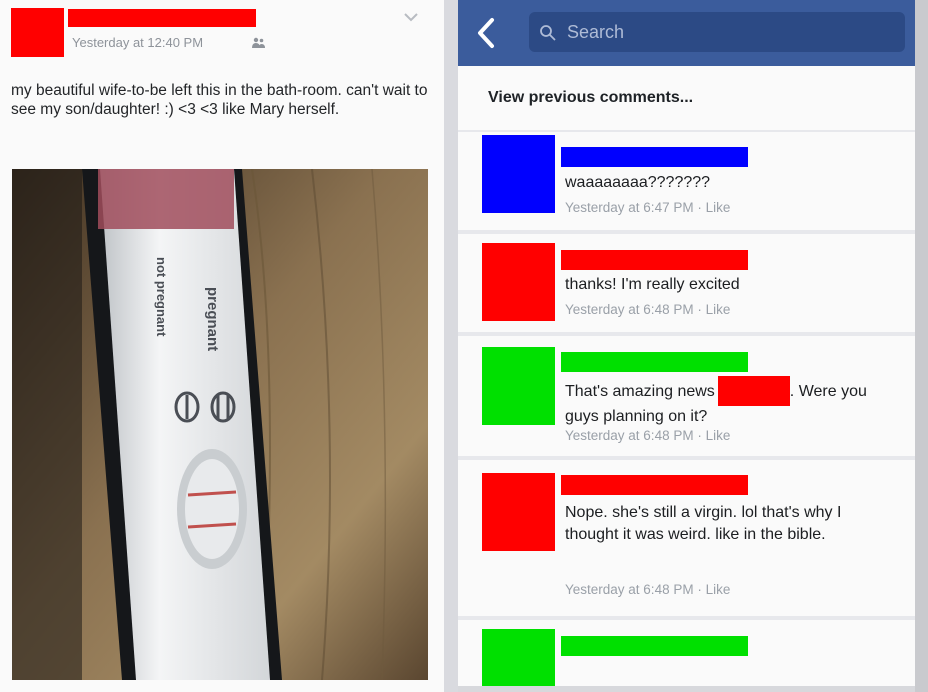 This screenshot has height=692, width=928. I want to click on comment-meta: Yesterday at 6:47 PM · Like, so click(647, 207).